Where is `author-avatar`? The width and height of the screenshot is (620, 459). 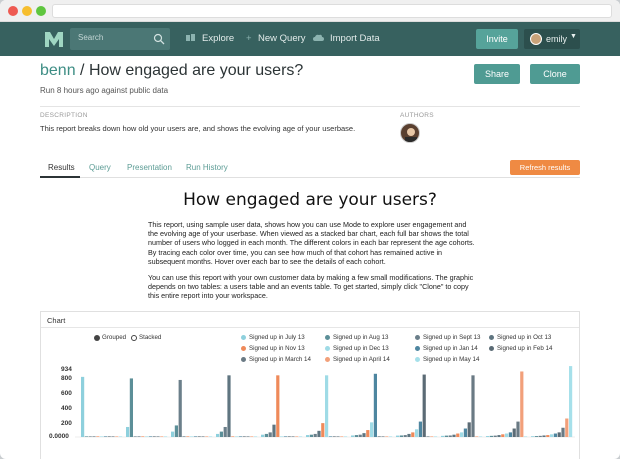 author-avatar is located at coordinates (410, 133).